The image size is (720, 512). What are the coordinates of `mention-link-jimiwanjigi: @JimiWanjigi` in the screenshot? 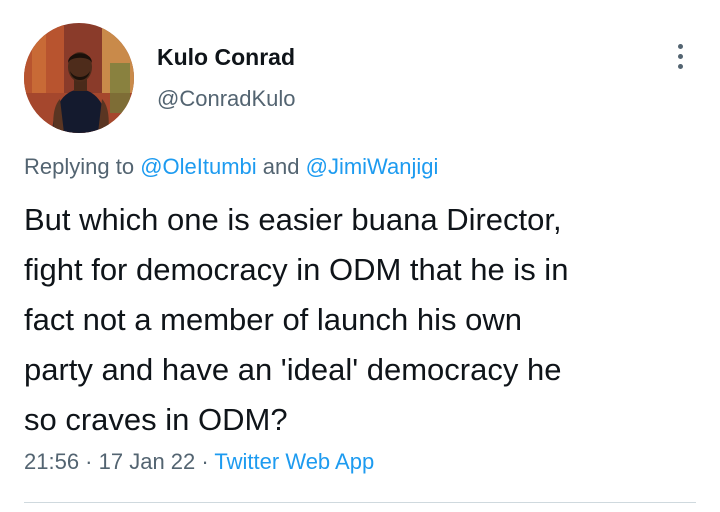 It's located at (372, 166).